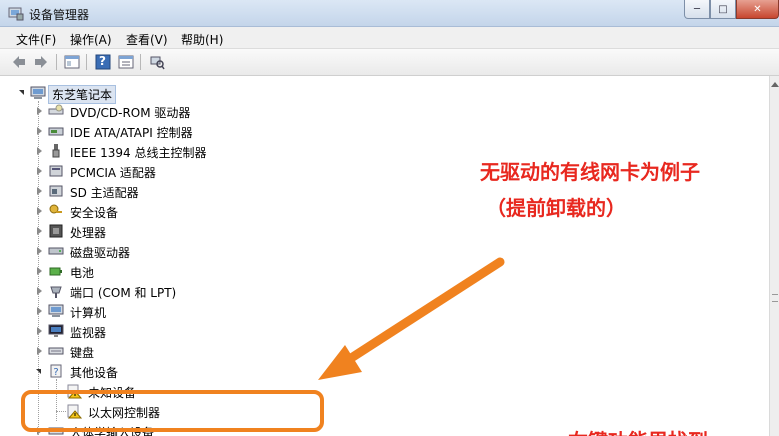  Describe the element at coordinates (130, 231) in the screenshot. I see `tree-category: 处理器` at that location.